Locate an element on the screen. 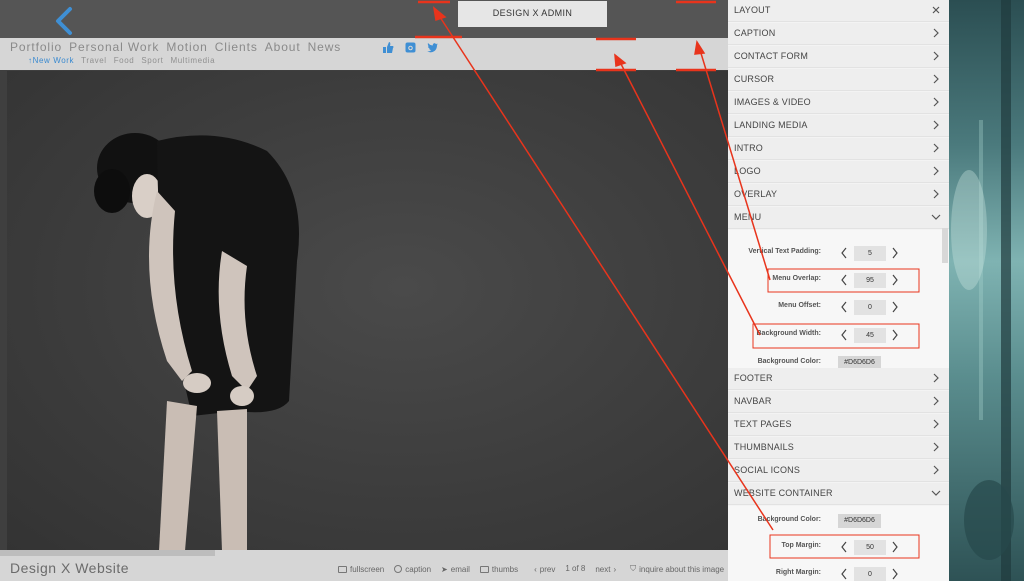  section-logo: LOGO is located at coordinates (838, 172).